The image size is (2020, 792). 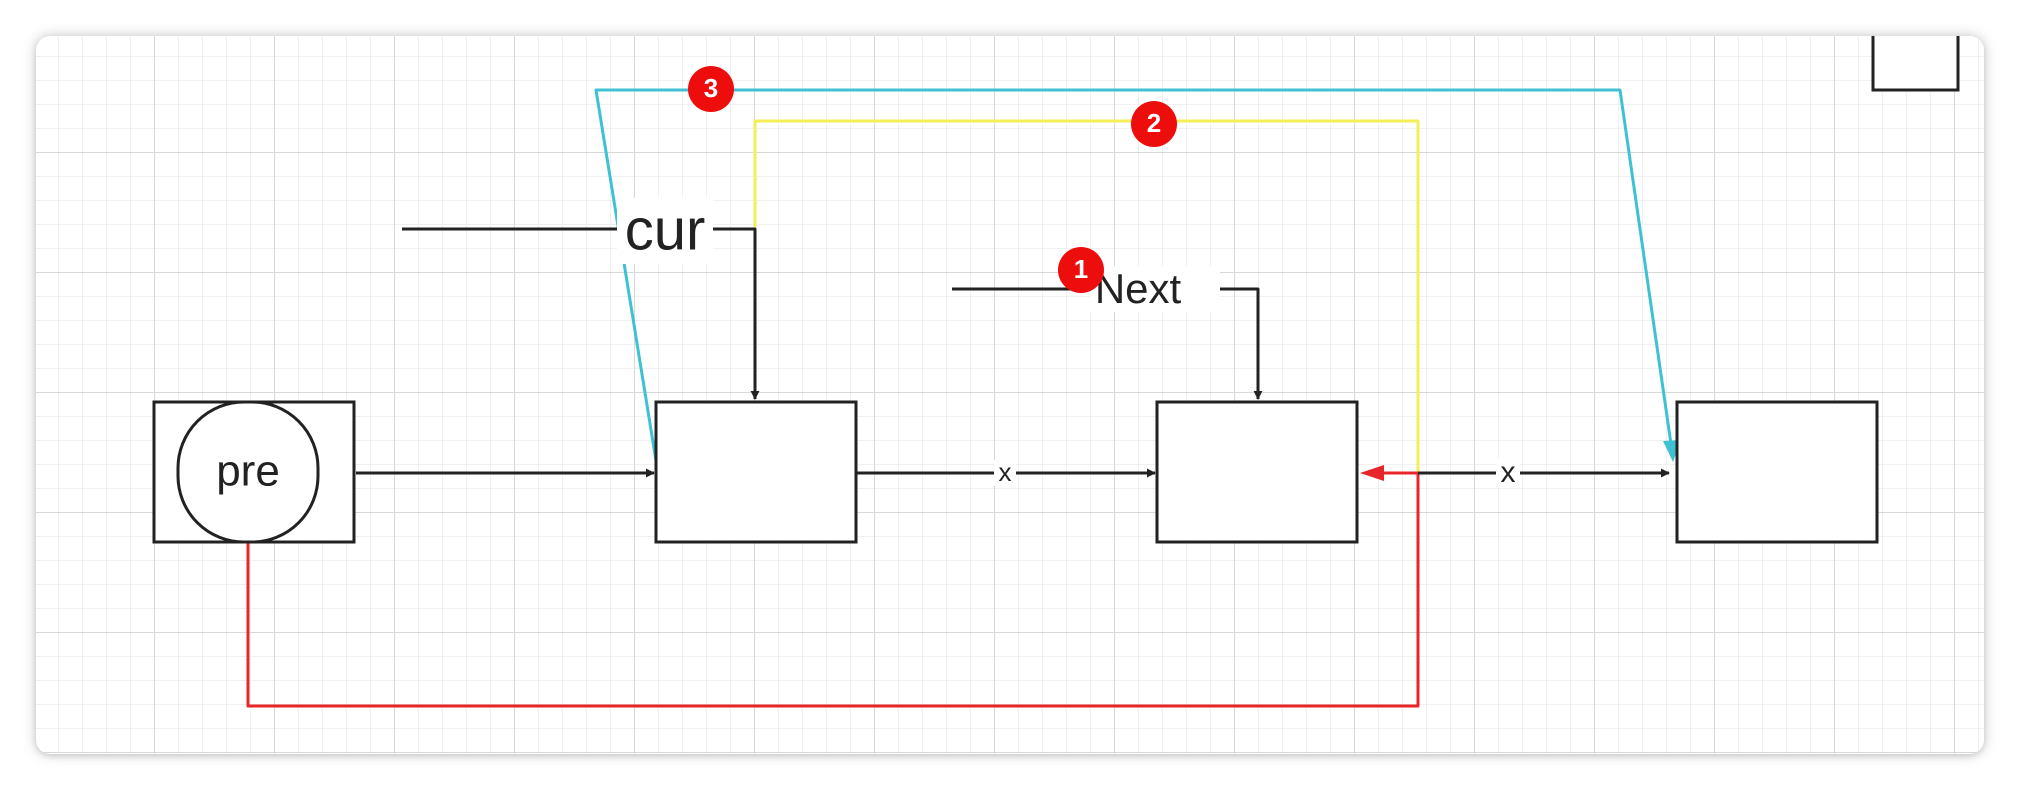 I want to click on step-2-badge: 2, so click(x=1154, y=124).